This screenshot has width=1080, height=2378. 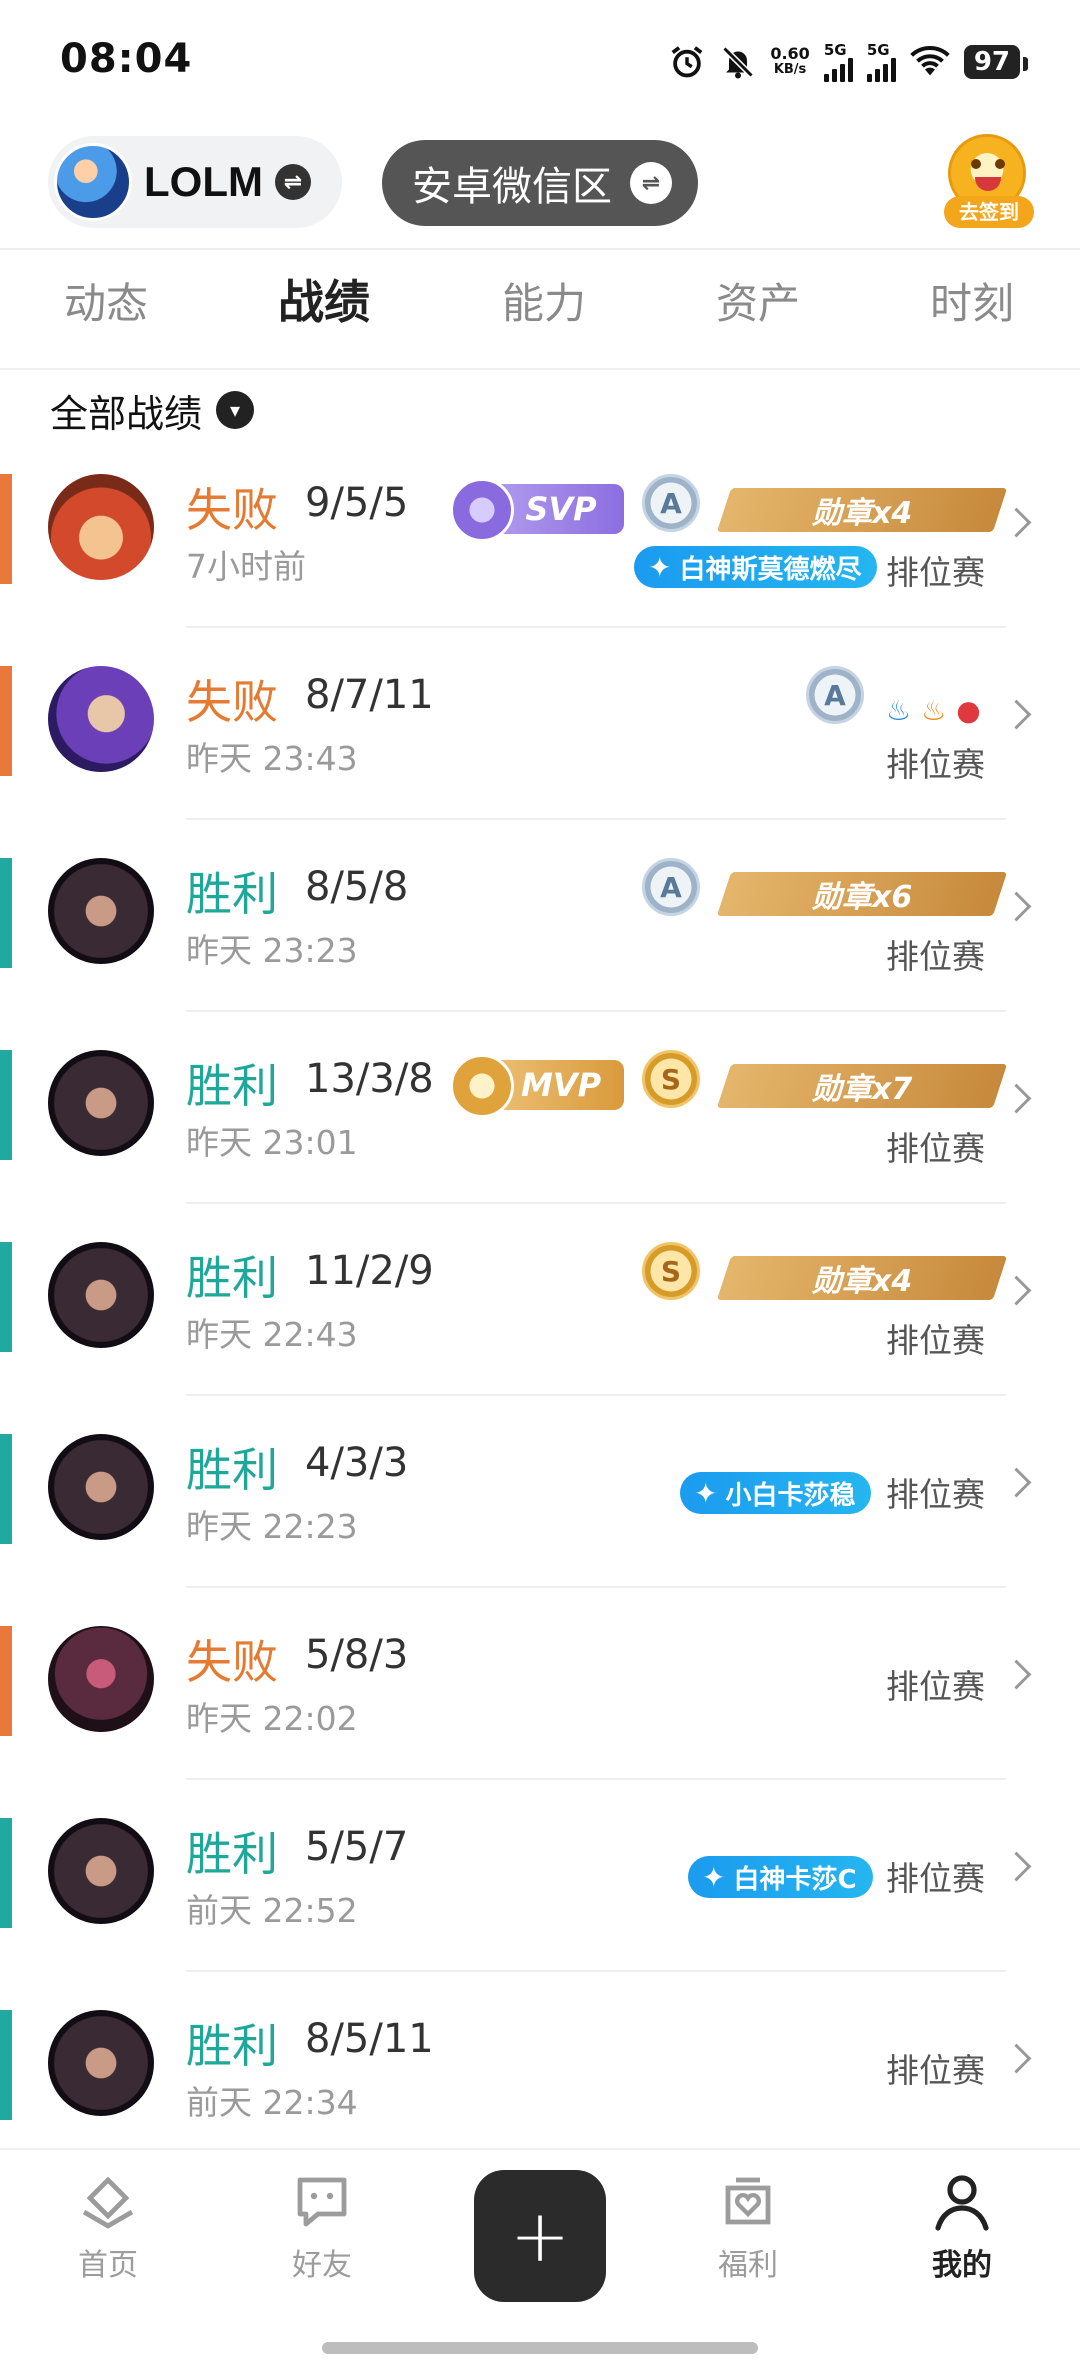 I want to click on signin-button: 去签到, so click(x=989, y=184).